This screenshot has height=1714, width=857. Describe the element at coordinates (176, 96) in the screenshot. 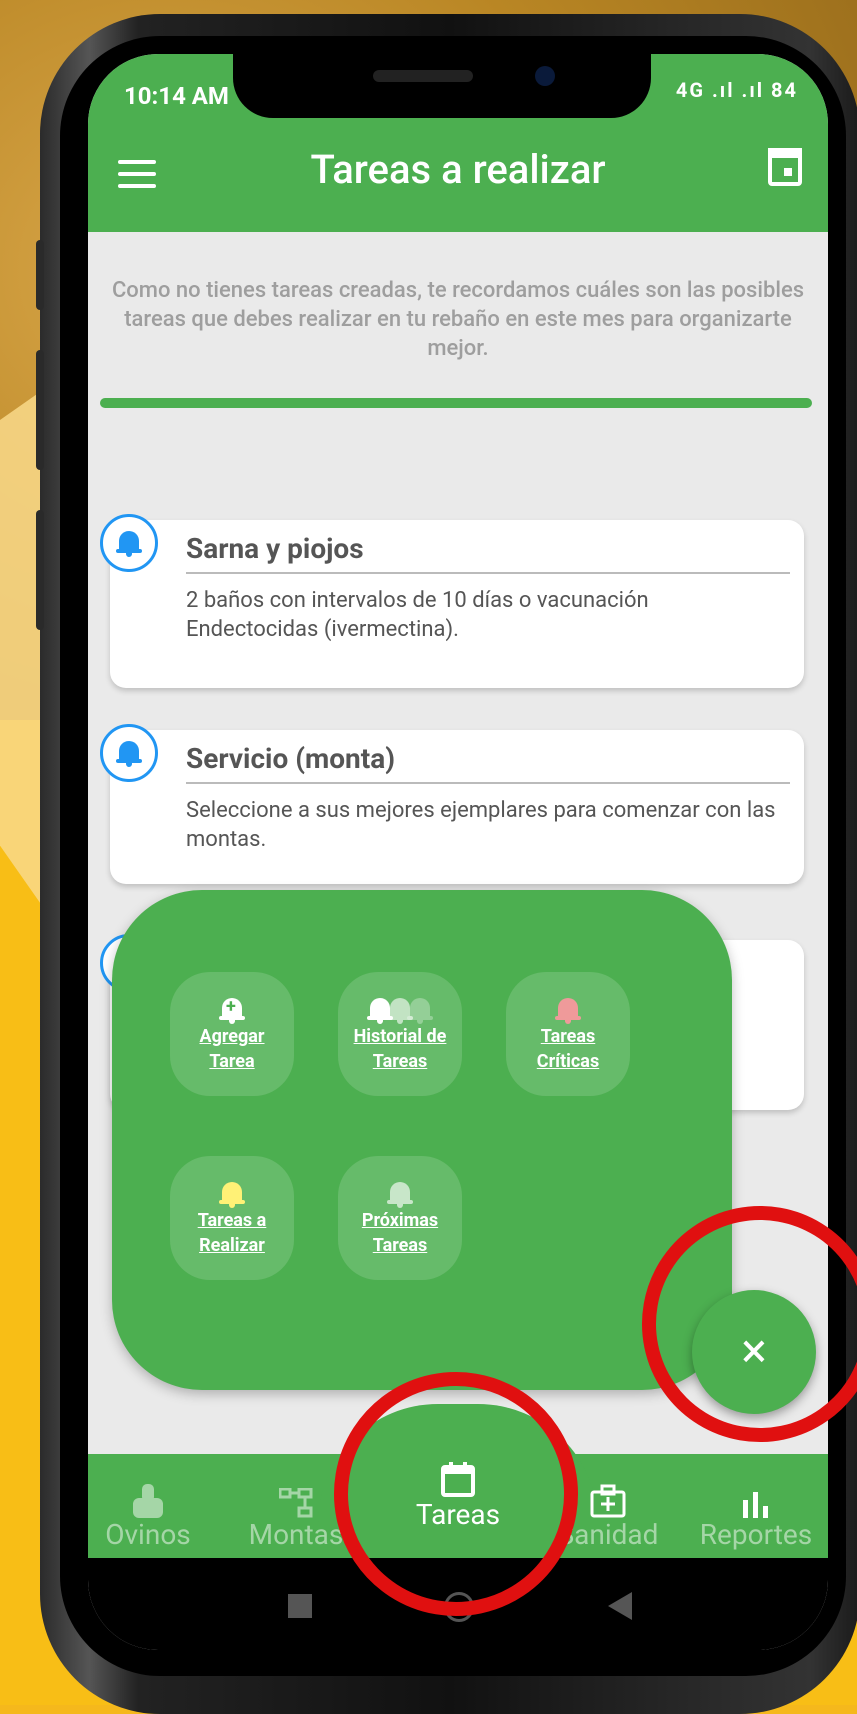

I see `status-time: 10:14 AM` at that location.